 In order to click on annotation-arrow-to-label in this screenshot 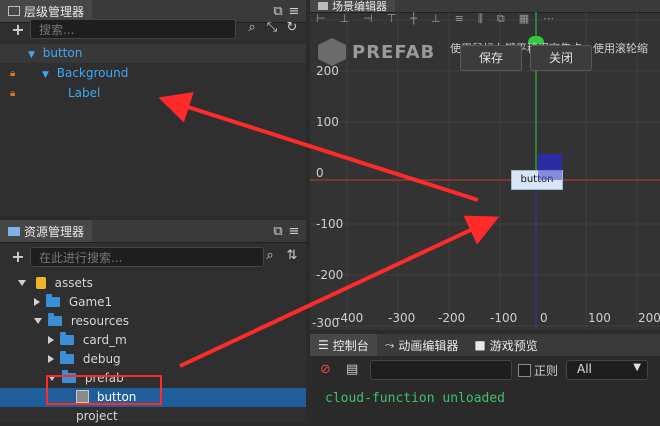, I will do `click(318, 147)`.